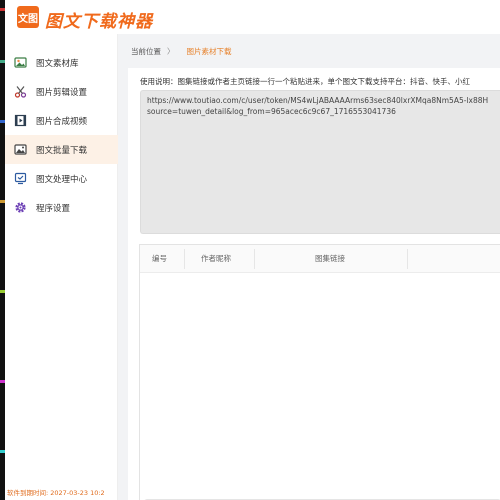 This screenshot has width=500, height=500. I want to click on batch-download-icon, so click(20, 149).